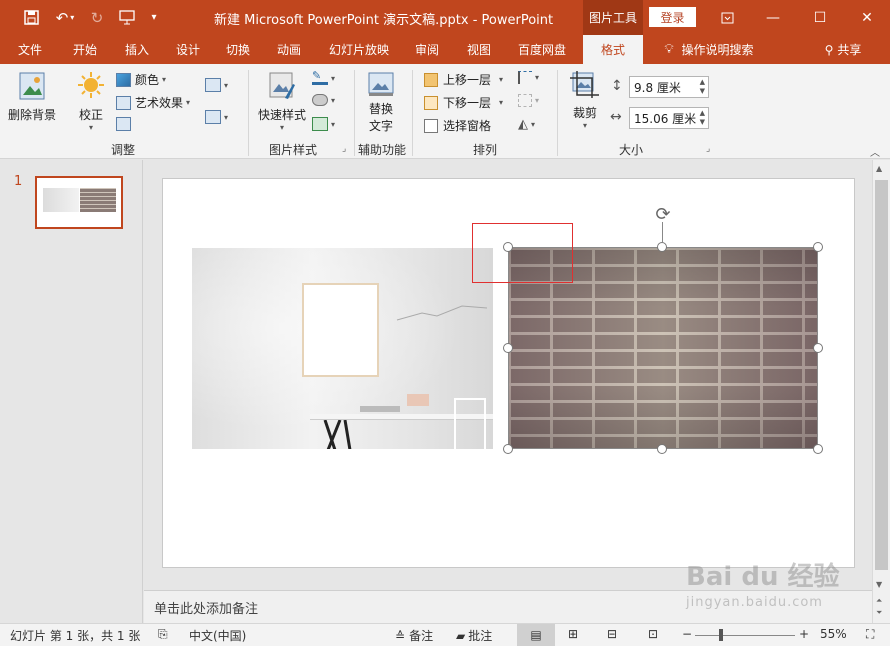 This screenshot has width=890, height=646. Describe the element at coordinates (881, 375) in the screenshot. I see `scroll-thumb` at that location.